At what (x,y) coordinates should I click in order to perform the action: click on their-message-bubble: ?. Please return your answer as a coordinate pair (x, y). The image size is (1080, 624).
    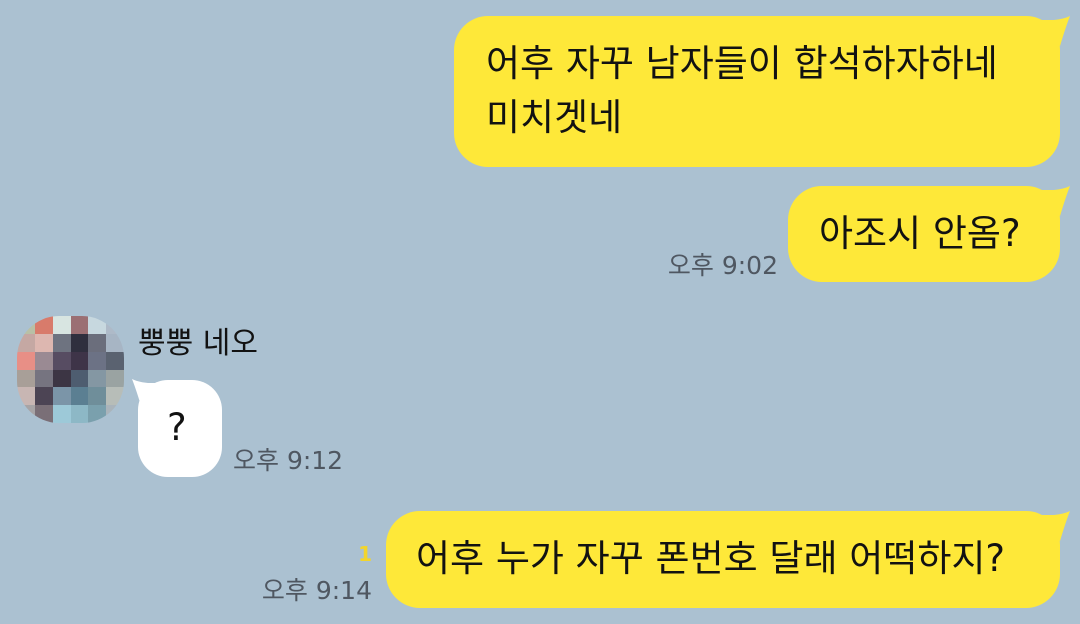
    Looking at the image, I should click on (180, 428).